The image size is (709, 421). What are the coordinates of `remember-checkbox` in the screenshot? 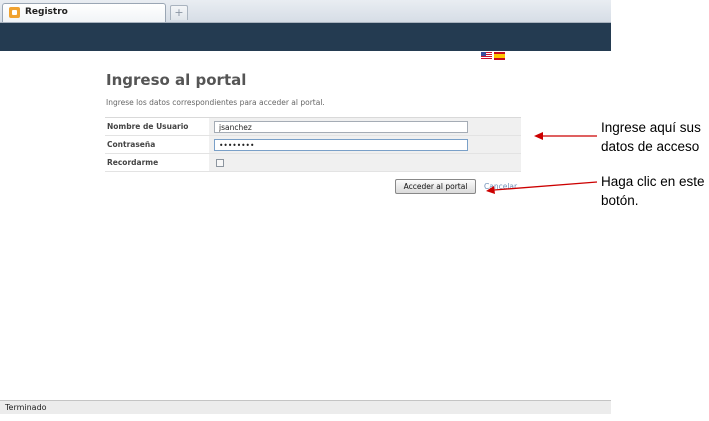 It's located at (220, 163).